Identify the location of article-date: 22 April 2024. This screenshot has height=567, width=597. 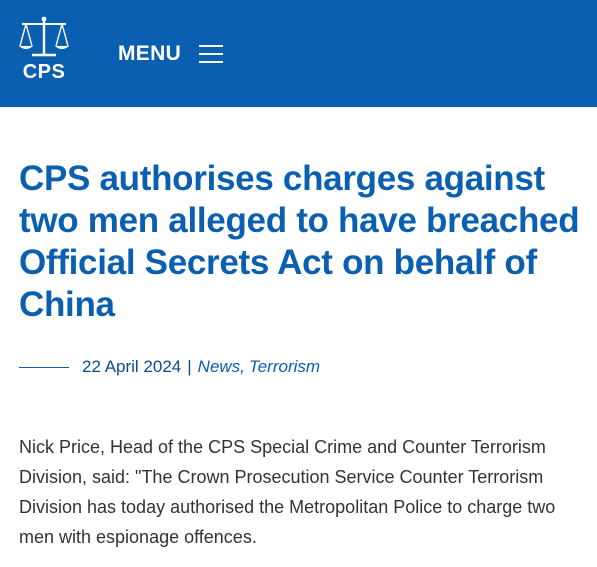
(132, 366).